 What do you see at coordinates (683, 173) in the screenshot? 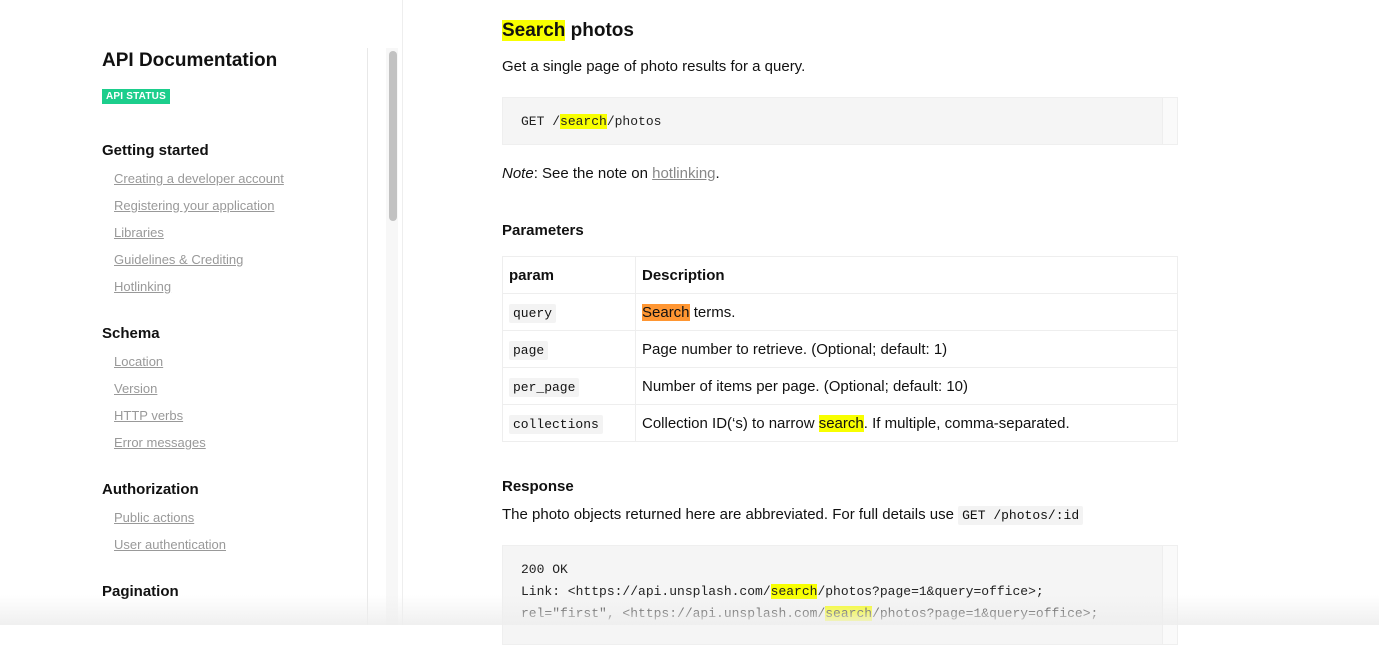
I see `hotlinking-link: hotlinking` at bounding box center [683, 173].